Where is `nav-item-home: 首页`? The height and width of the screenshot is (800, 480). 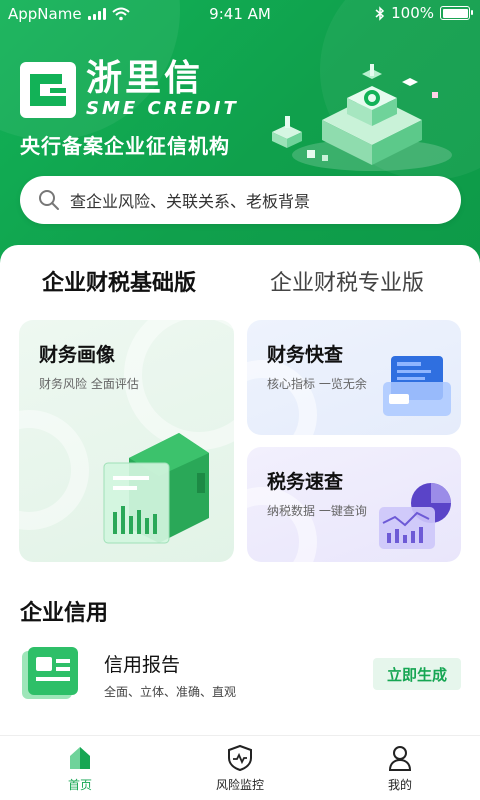 nav-item-home: 首页 is located at coordinates (80, 768).